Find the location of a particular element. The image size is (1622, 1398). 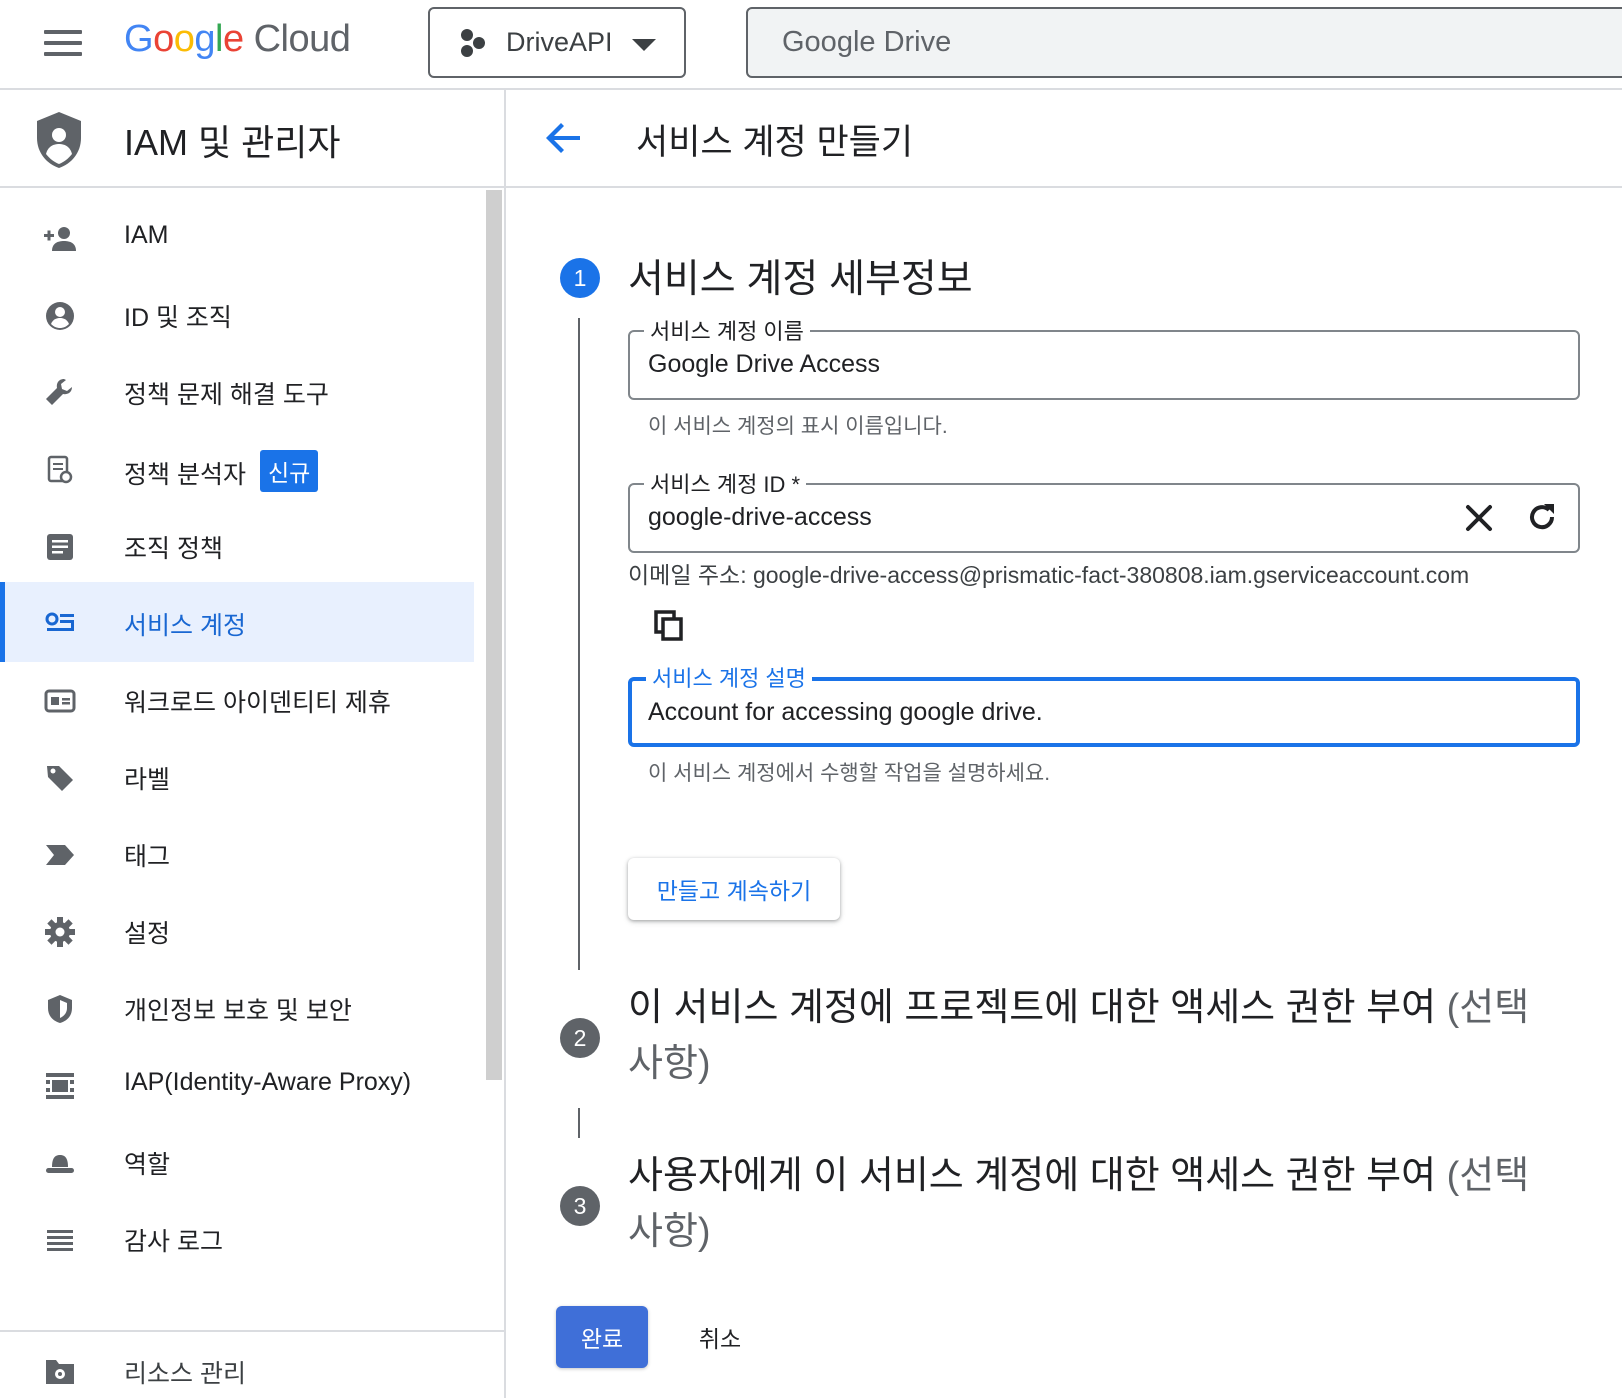

service-account-id-input is located at coordinates (1038, 517).